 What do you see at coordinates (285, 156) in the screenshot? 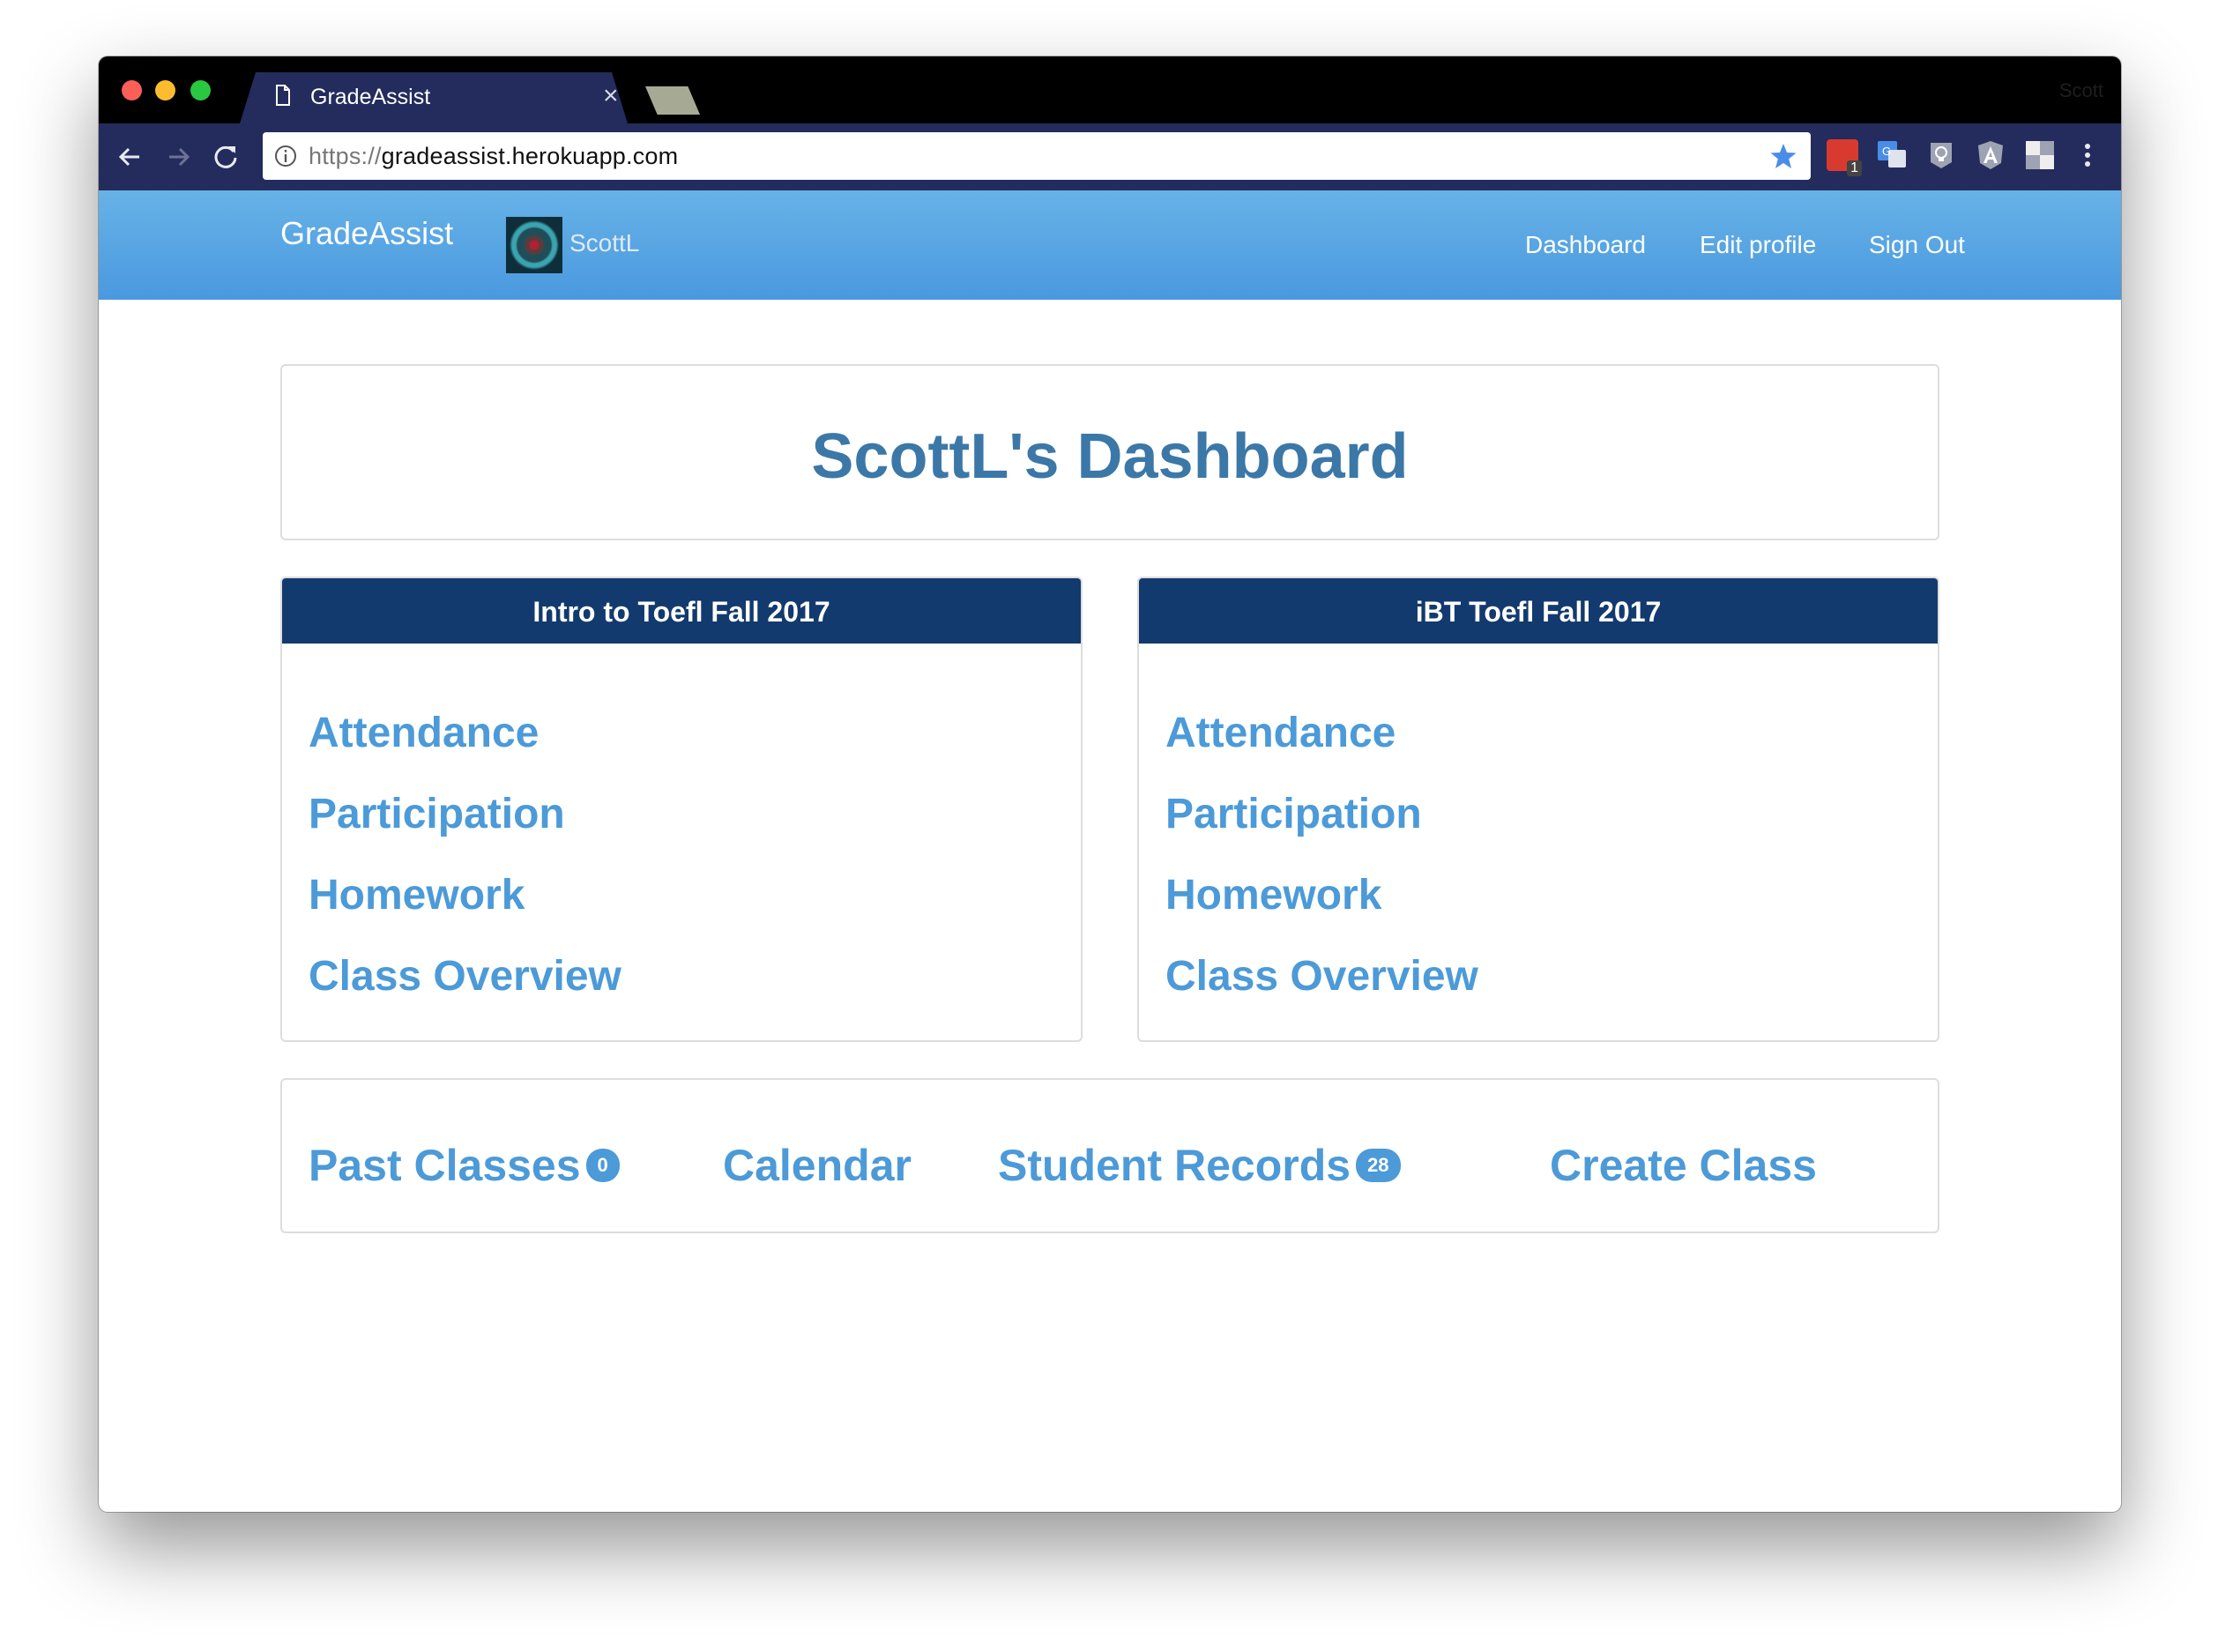
I see `info-icon` at bounding box center [285, 156].